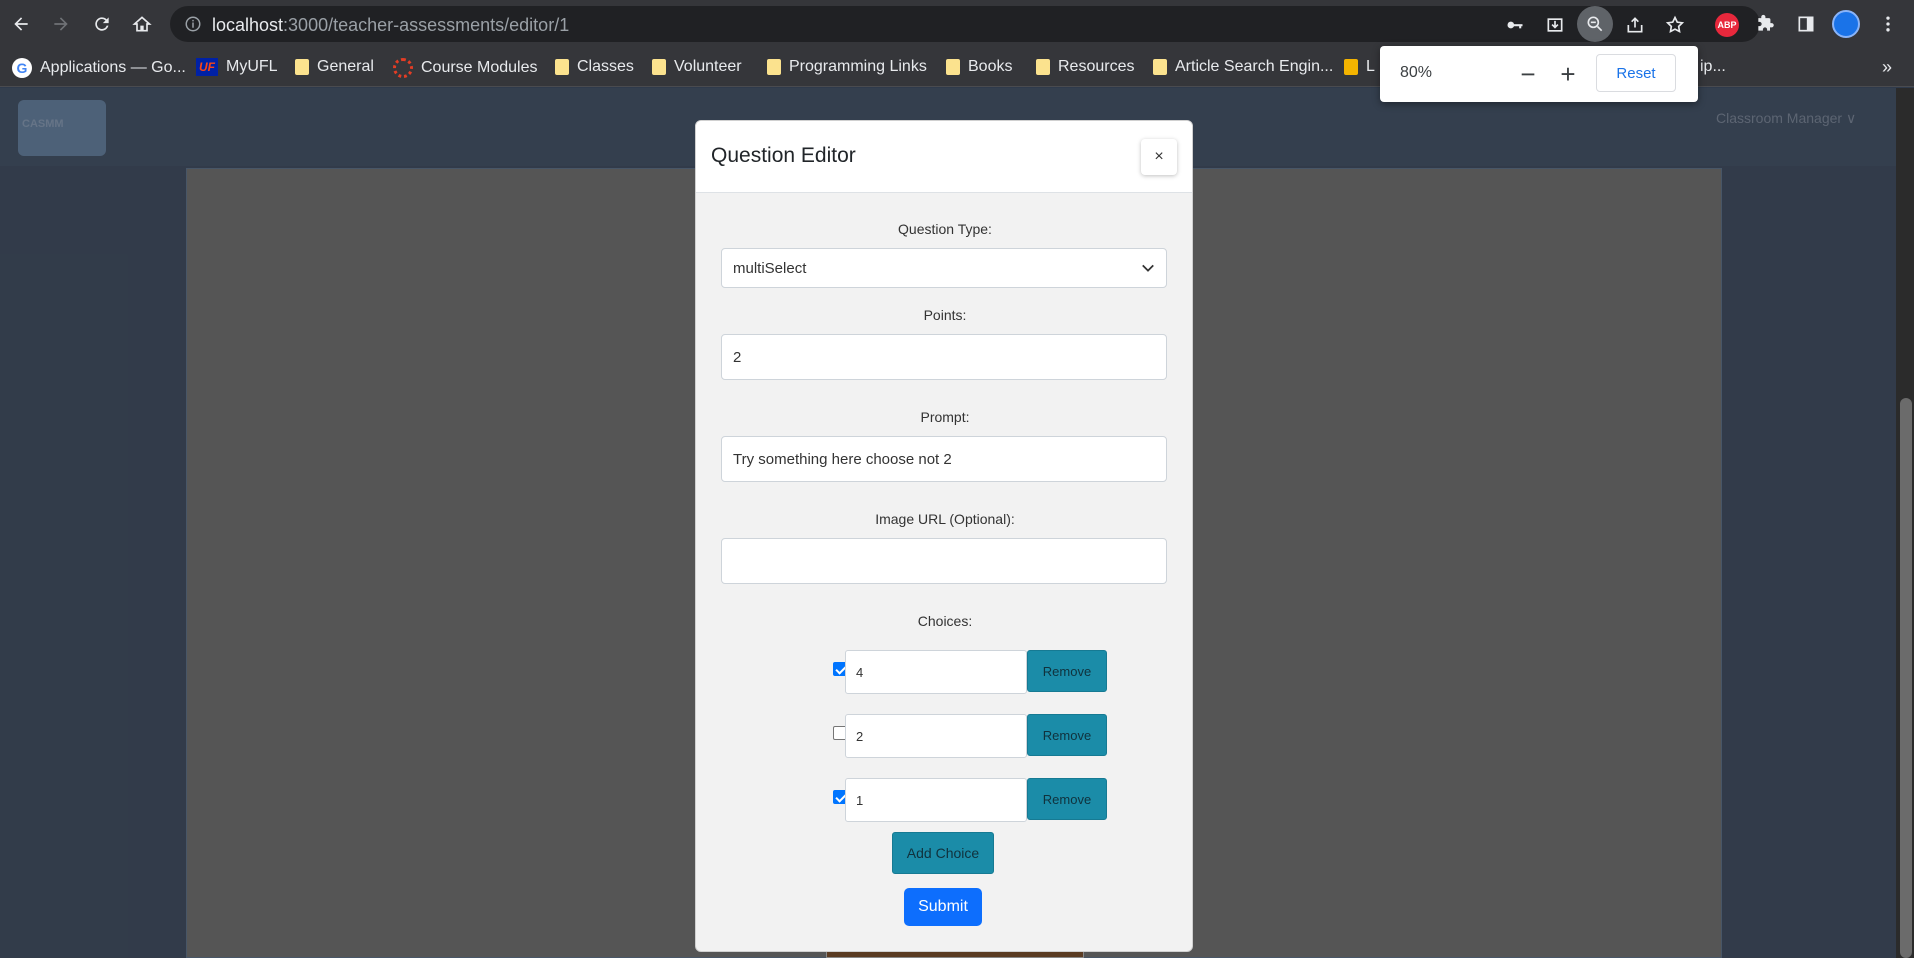 Image resolution: width=1914 pixels, height=958 pixels. I want to click on choice-input: 2, so click(936, 736).